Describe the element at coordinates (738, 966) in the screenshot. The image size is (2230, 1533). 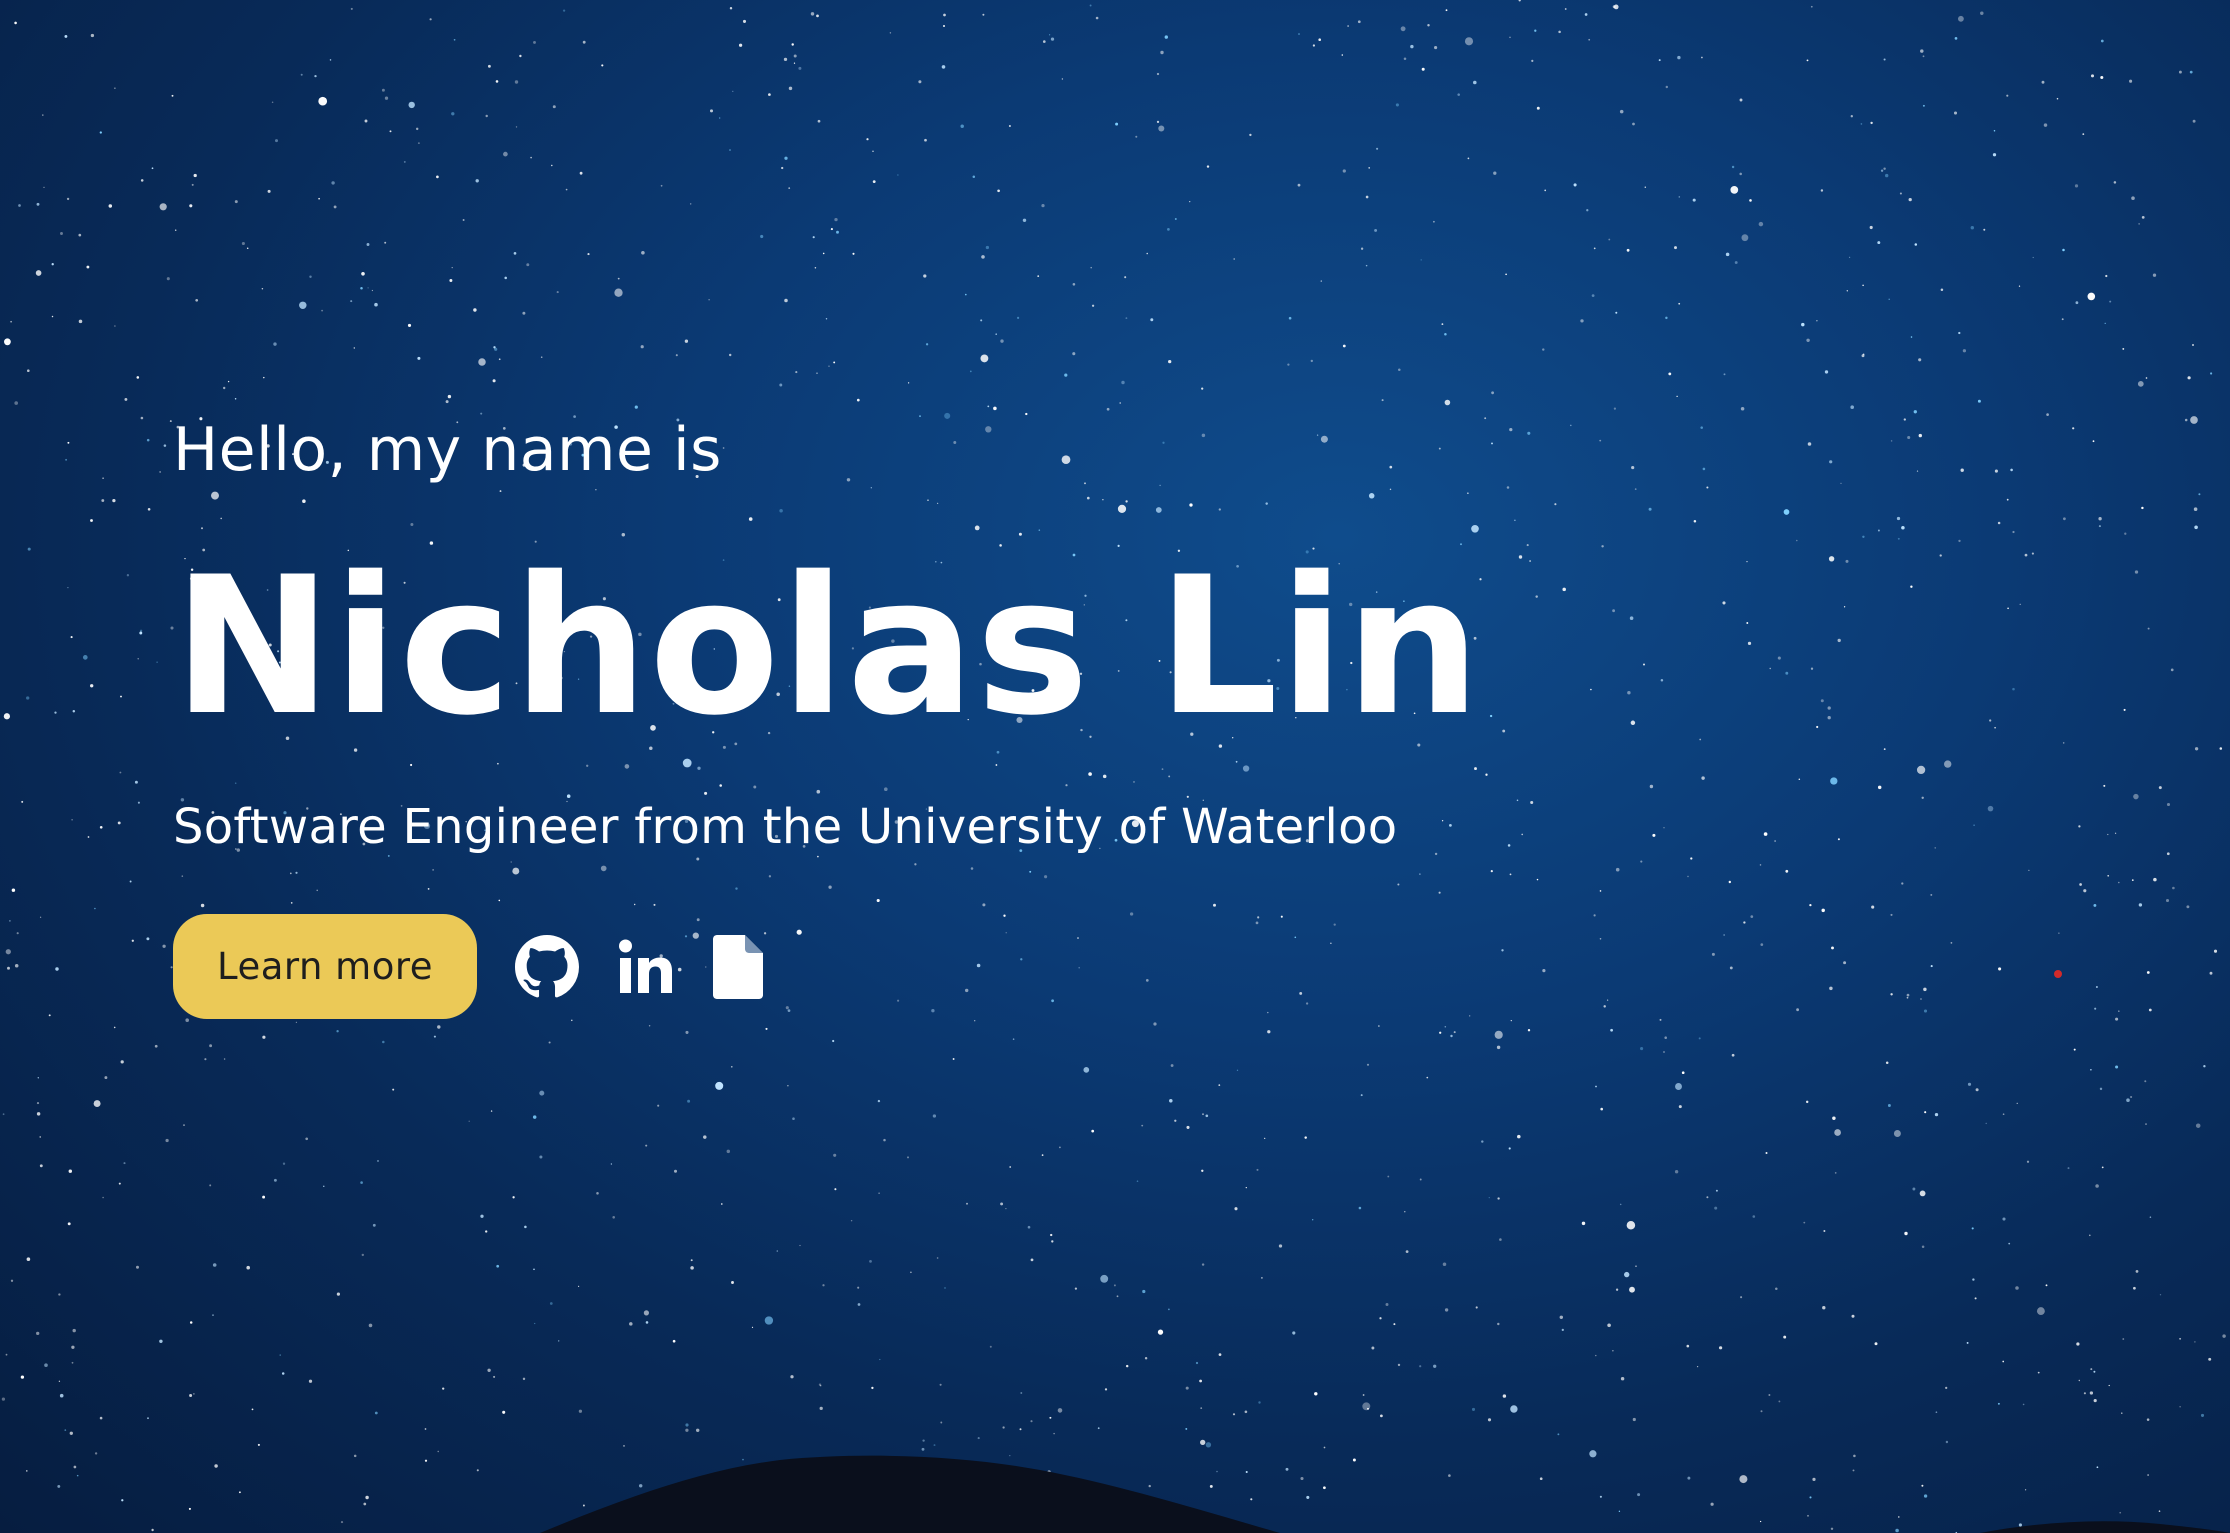
I see `resume-link` at that location.